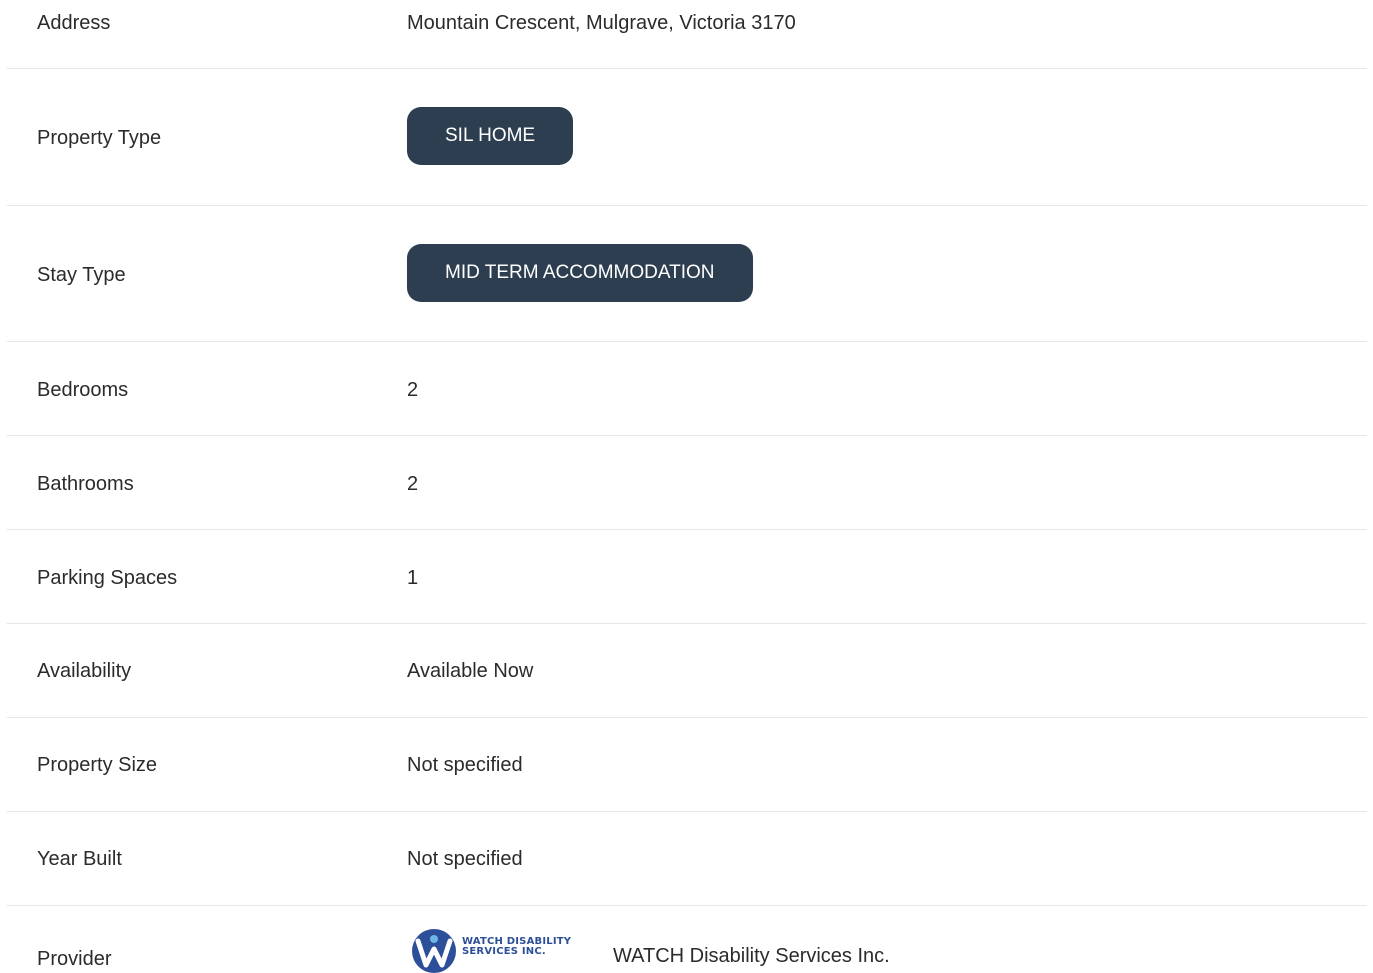 This screenshot has width=1373, height=973. Describe the element at coordinates (434, 951) in the screenshot. I see `provider-logo-icon` at that location.